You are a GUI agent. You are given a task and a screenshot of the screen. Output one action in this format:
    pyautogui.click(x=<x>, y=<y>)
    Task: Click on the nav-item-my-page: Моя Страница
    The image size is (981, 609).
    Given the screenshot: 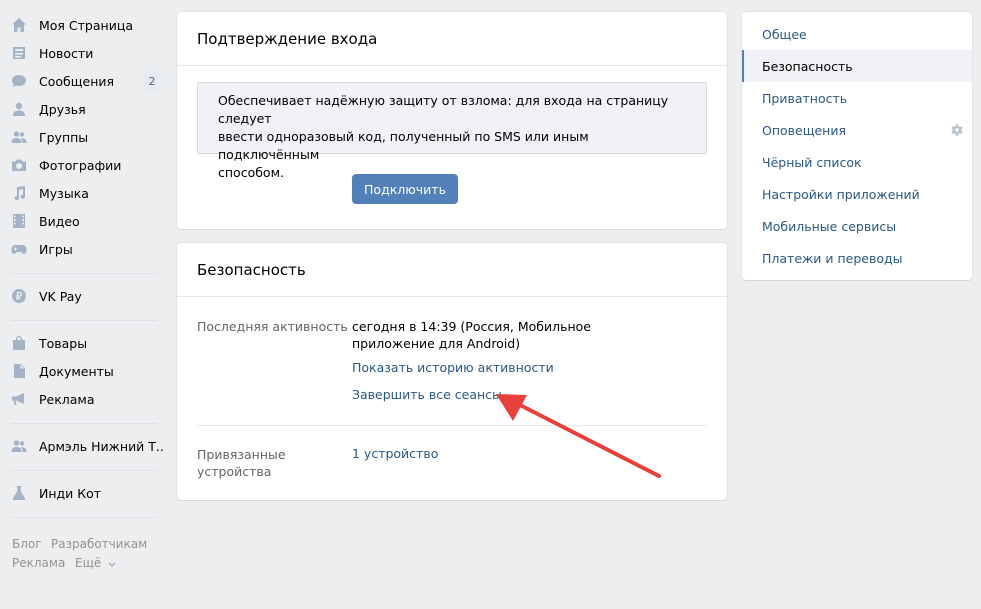 What is the action you would take?
    pyautogui.click(x=82, y=25)
    